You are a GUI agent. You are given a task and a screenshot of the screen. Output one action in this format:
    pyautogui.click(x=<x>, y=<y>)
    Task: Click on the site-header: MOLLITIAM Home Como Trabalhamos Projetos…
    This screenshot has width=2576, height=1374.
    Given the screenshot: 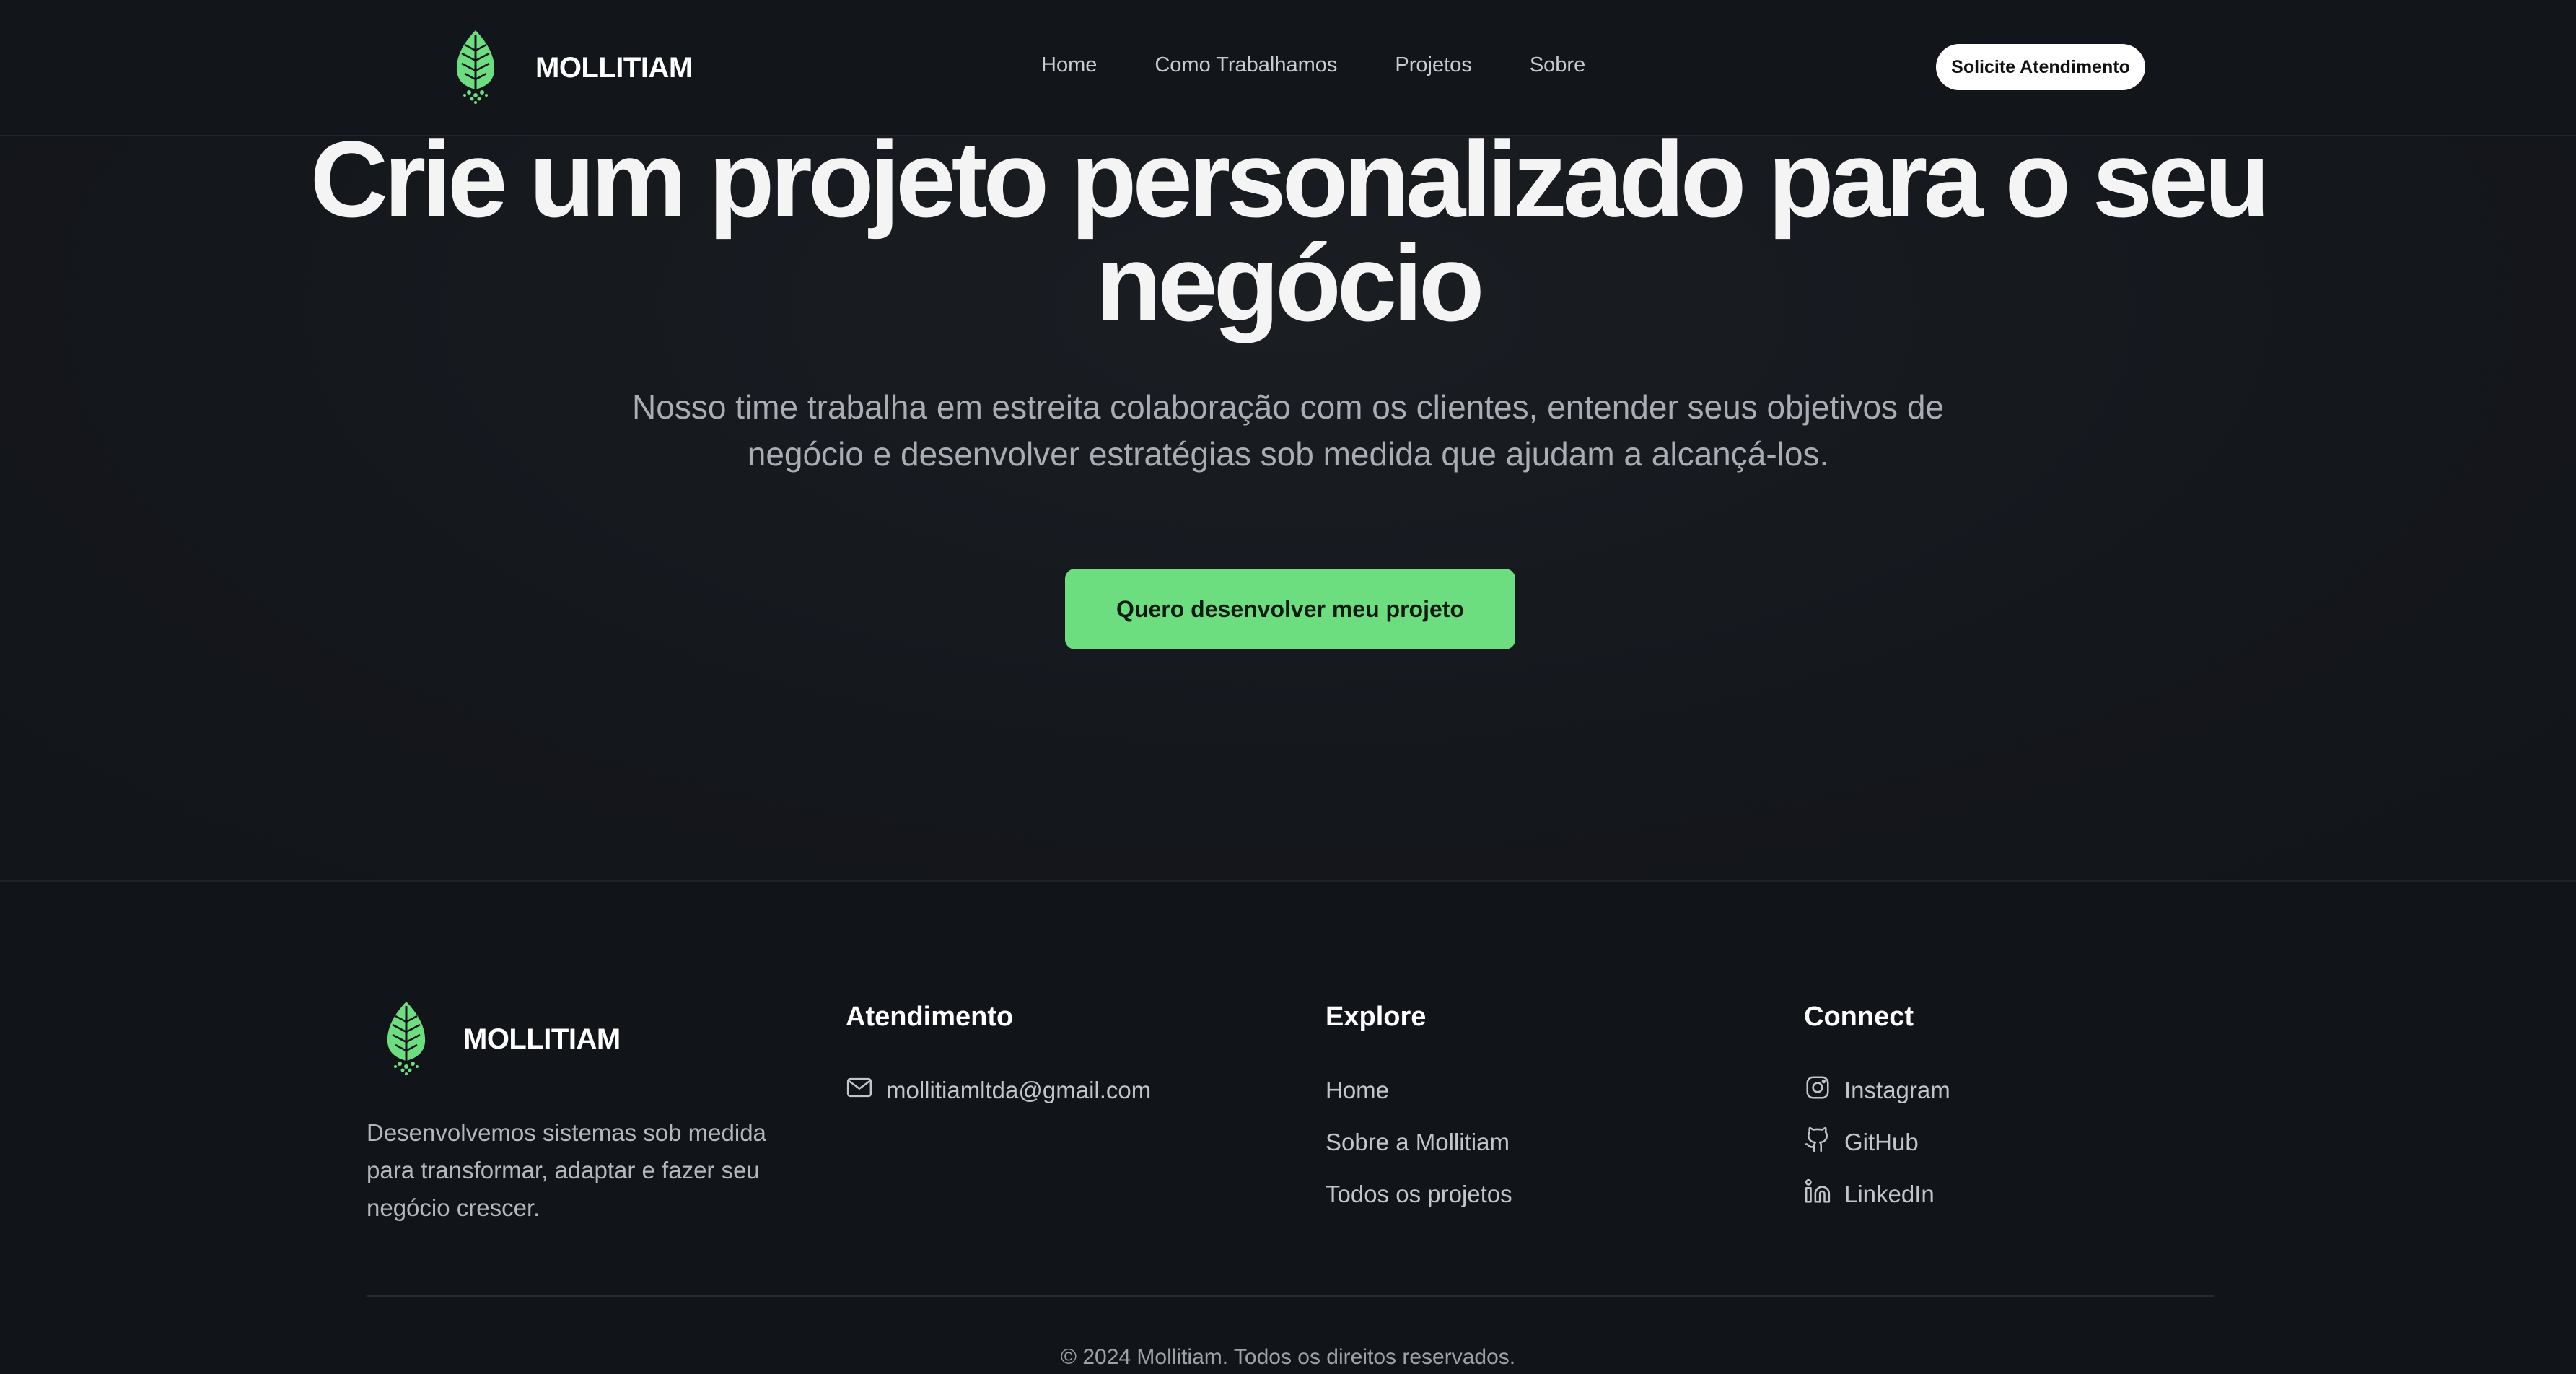 What is the action you would take?
    pyautogui.click(x=1288, y=68)
    